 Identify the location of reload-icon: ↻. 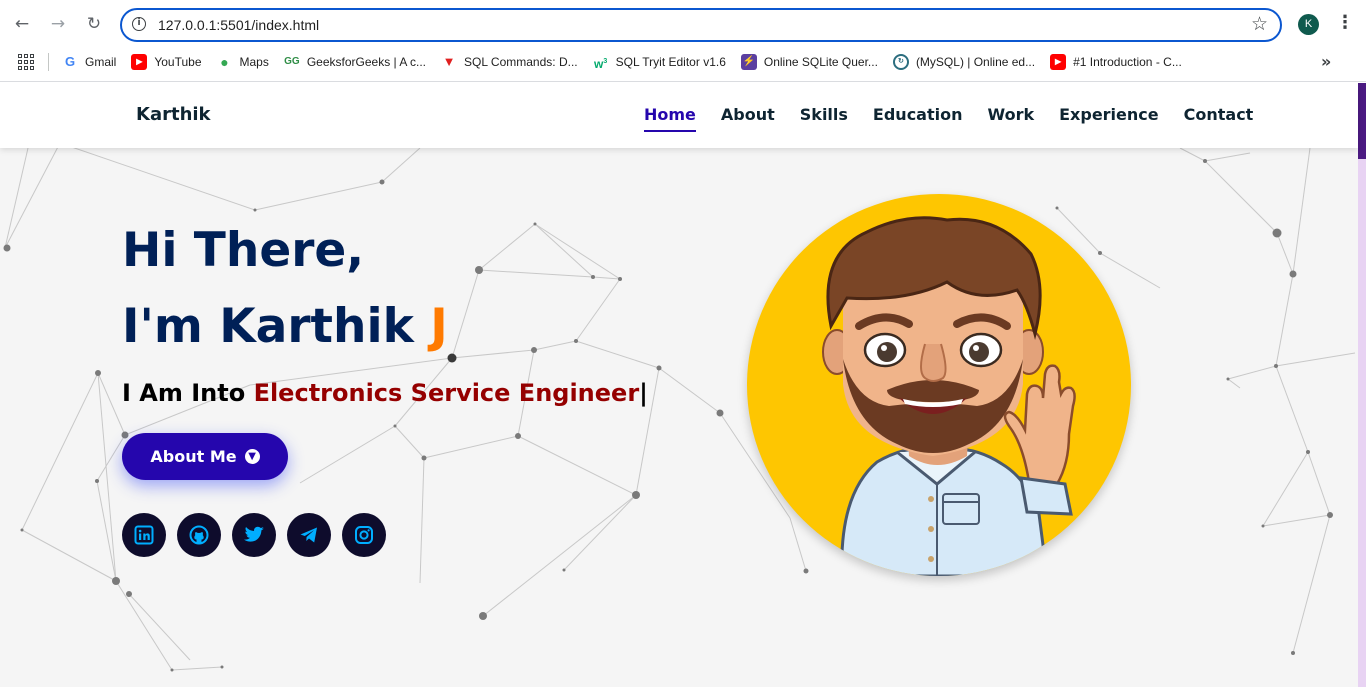
(94, 24).